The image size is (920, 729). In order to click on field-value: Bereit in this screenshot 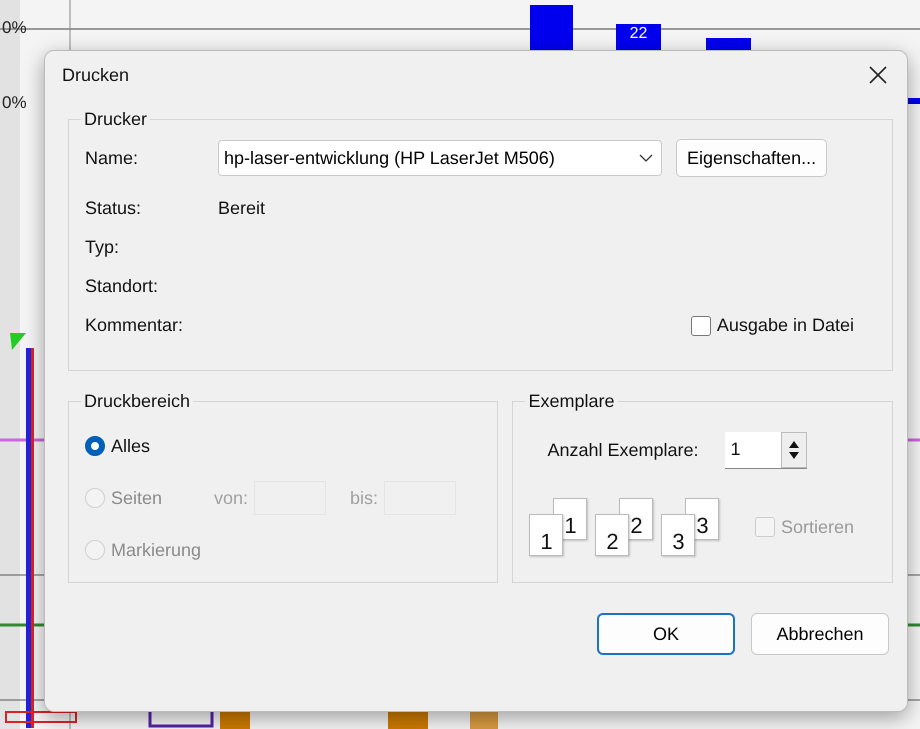, I will do `click(242, 208)`.